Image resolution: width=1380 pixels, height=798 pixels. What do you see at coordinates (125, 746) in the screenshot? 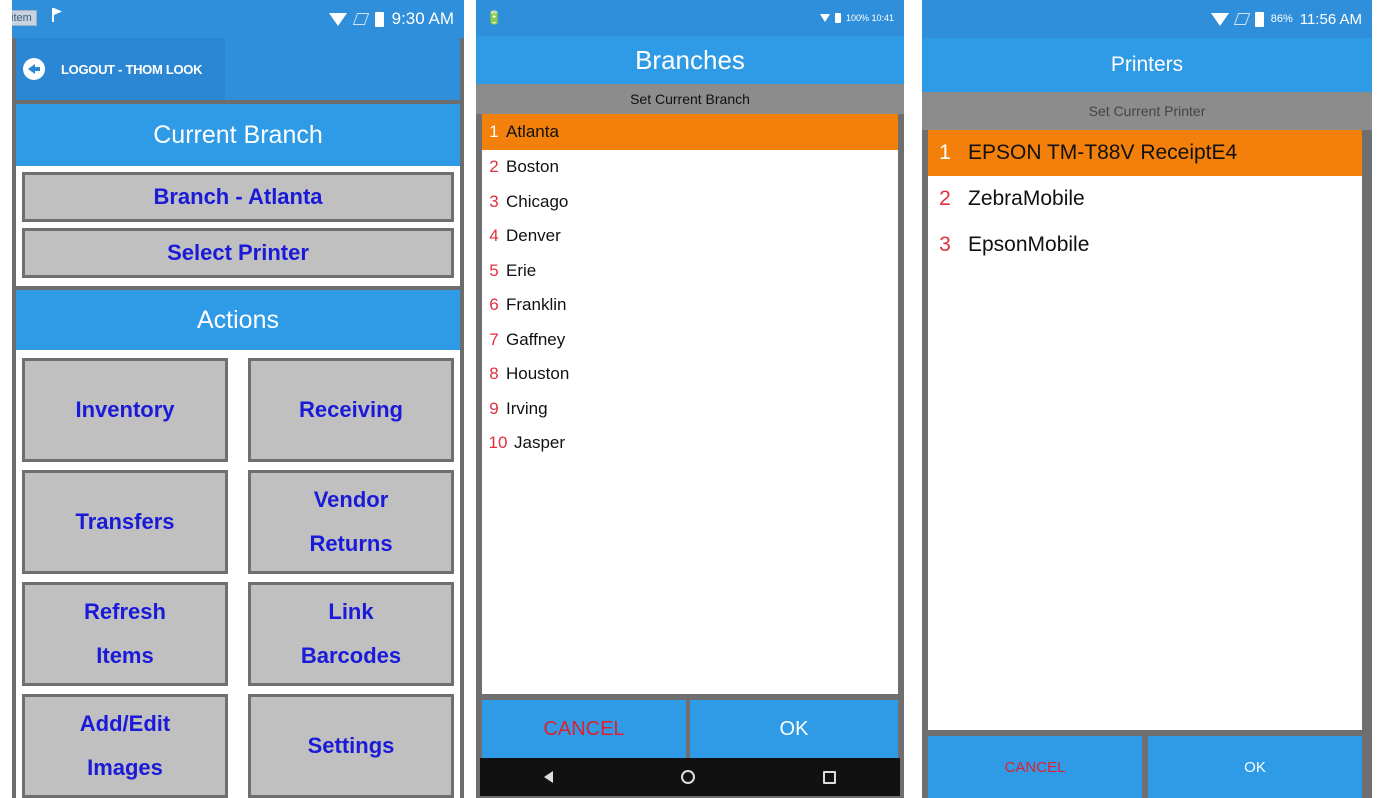
I see `add-edit-images-button: Add/Edit Images` at bounding box center [125, 746].